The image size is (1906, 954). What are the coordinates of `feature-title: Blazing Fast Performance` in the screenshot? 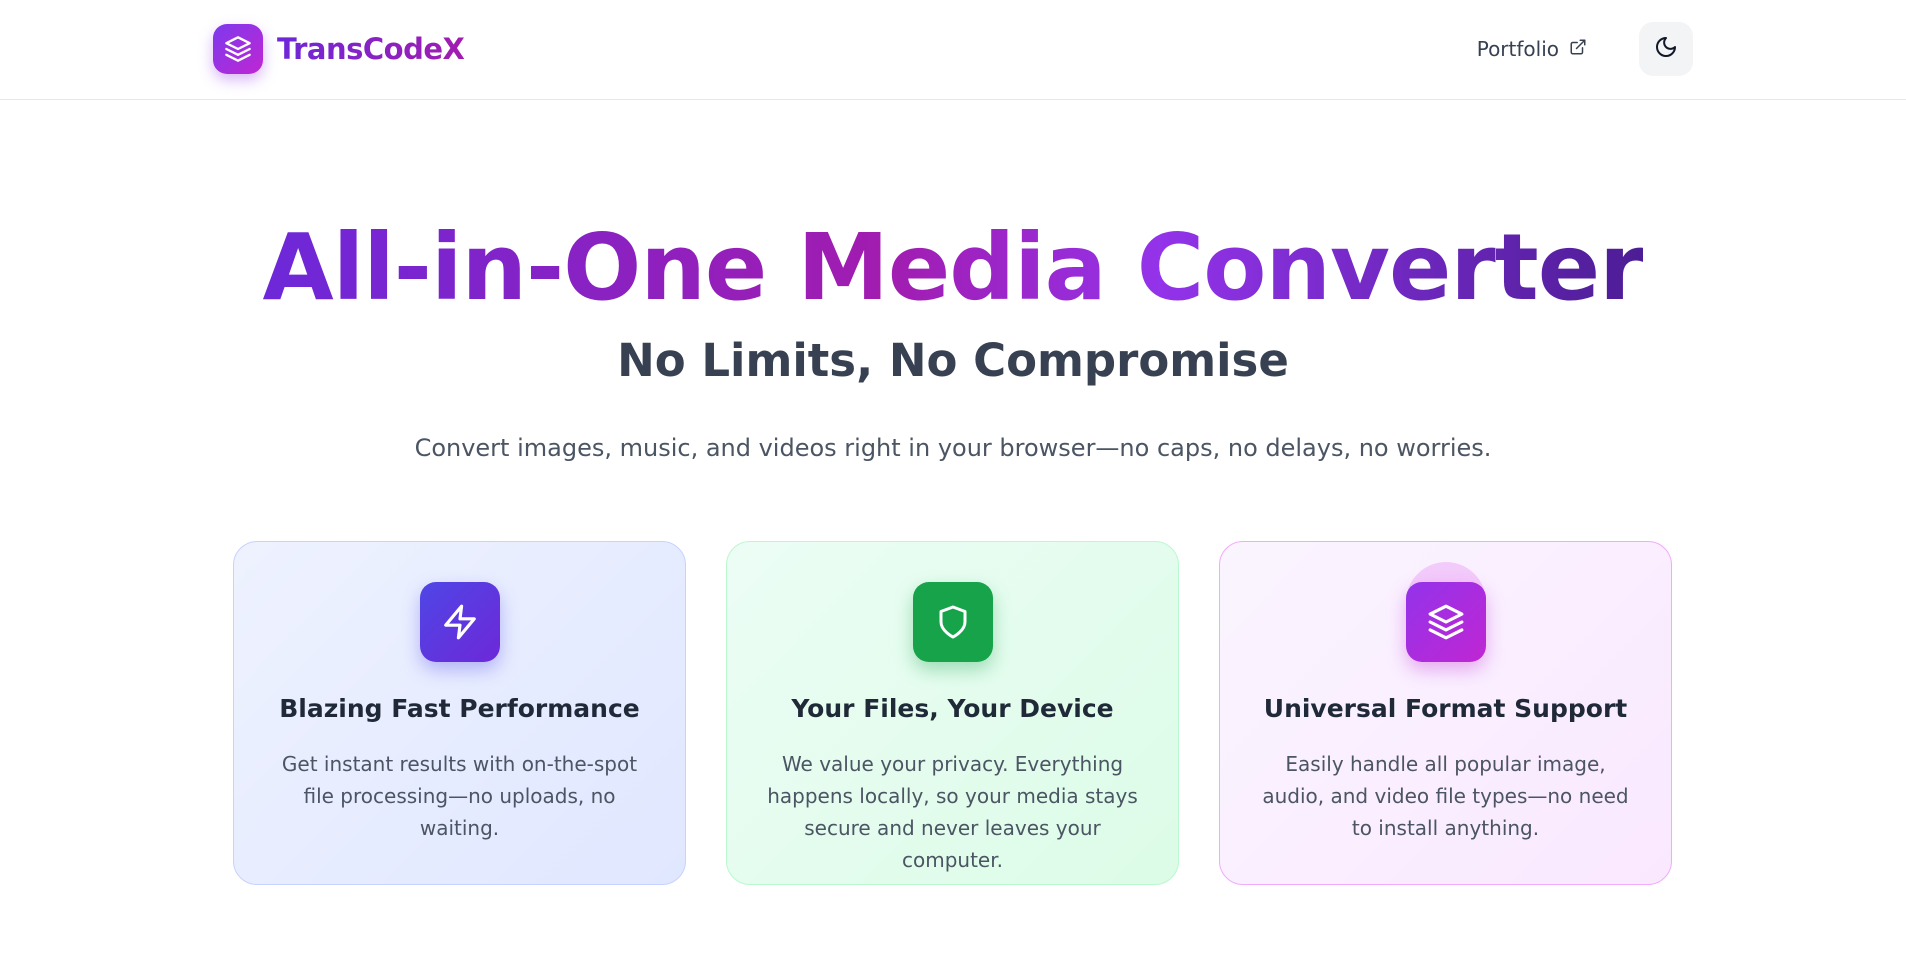 It's located at (459, 708).